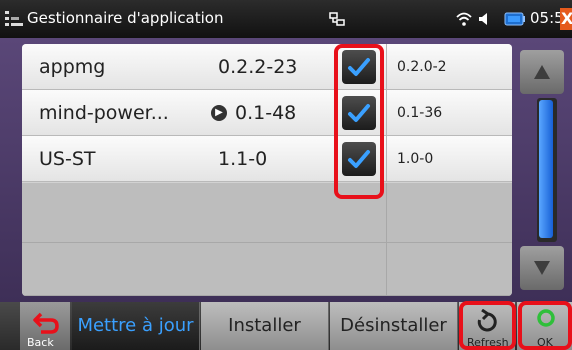 The height and width of the screenshot is (350, 572). Describe the element at coordinates (420, 113) in the screenshot. I see `available-version: 0.1-36` at that location.